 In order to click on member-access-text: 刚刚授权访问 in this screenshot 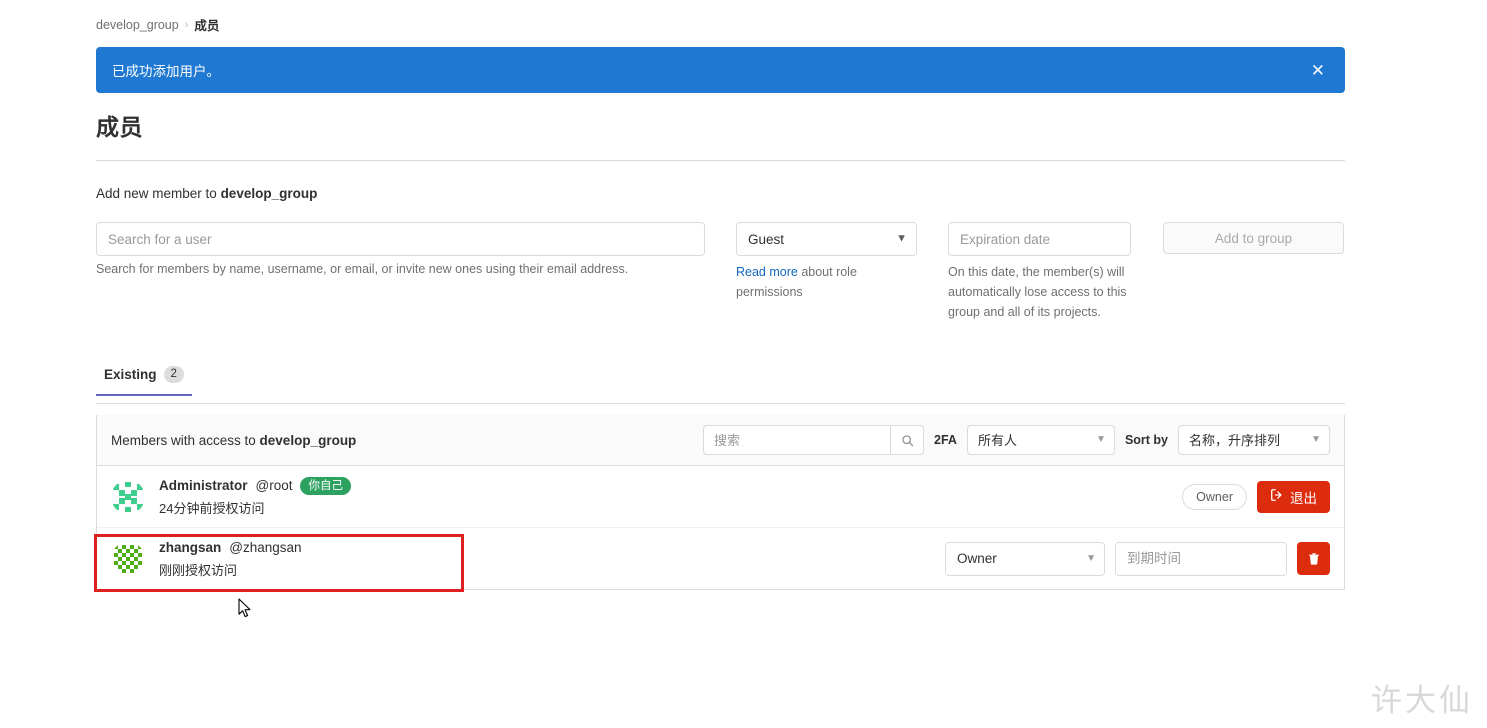, I will do `click(198, 570)`.